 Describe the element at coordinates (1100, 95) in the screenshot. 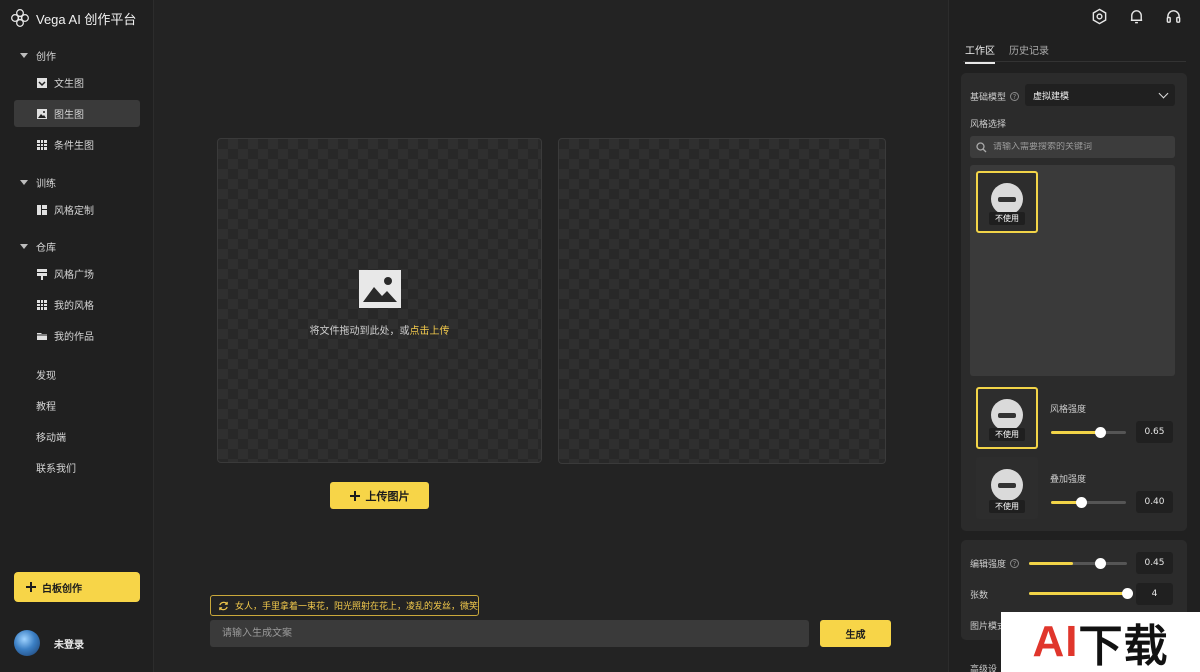

I see `base-model-select: 虚拟建模` at that location.